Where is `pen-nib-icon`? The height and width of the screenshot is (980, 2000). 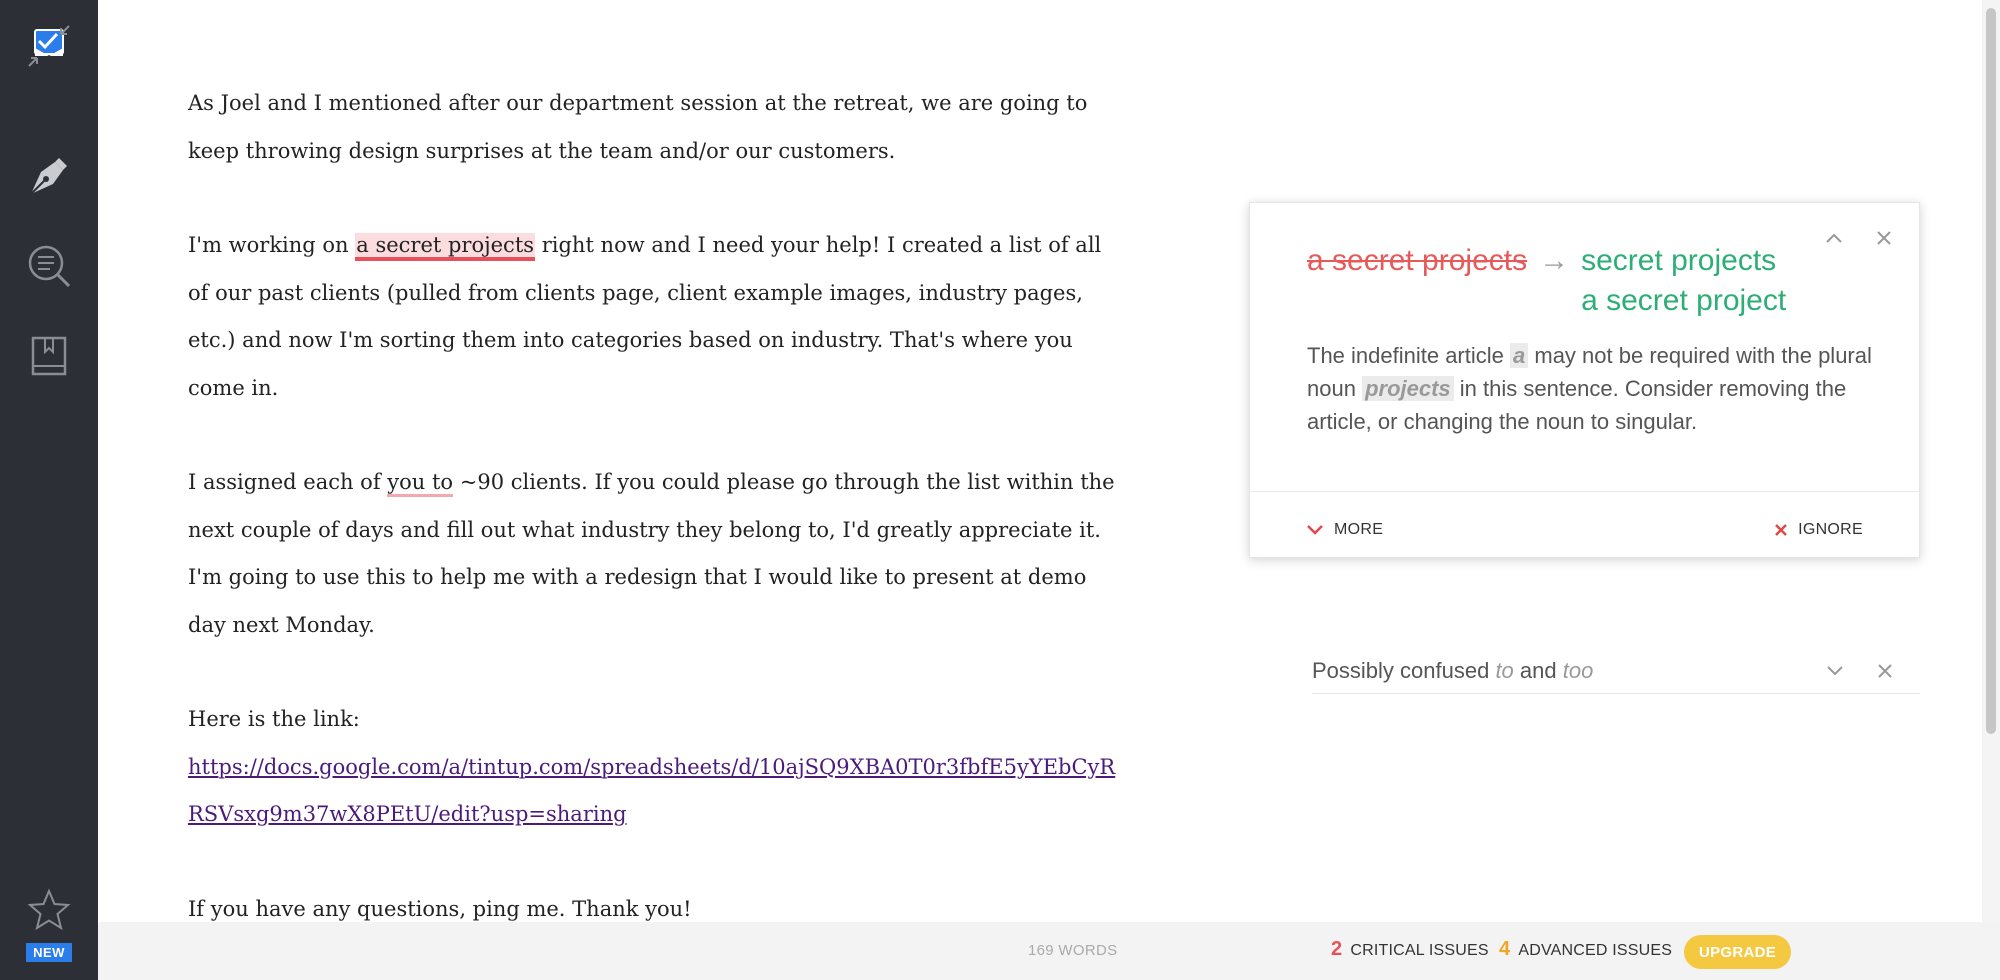 pen-nib-icon is located at coordinates (49, 176).